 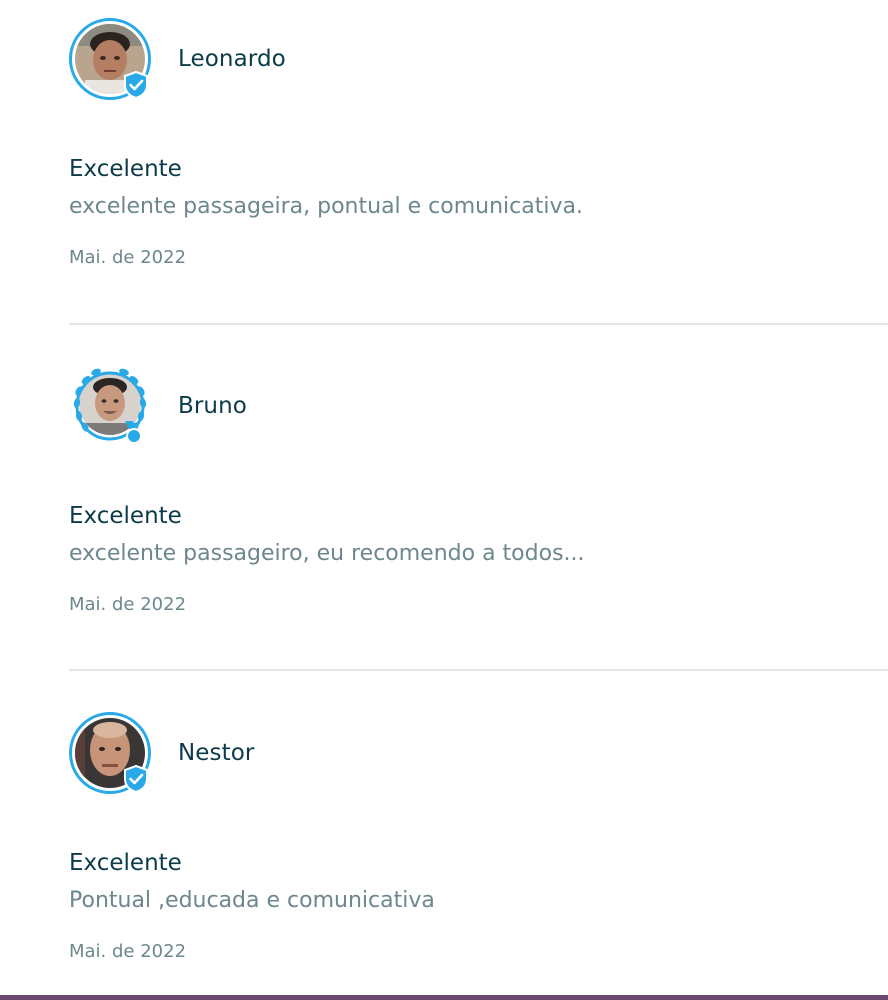 What do you see at coordinates (478, 406) in the screenshot?
I see `review-header: Bruno` at bounding box center [478, 406].